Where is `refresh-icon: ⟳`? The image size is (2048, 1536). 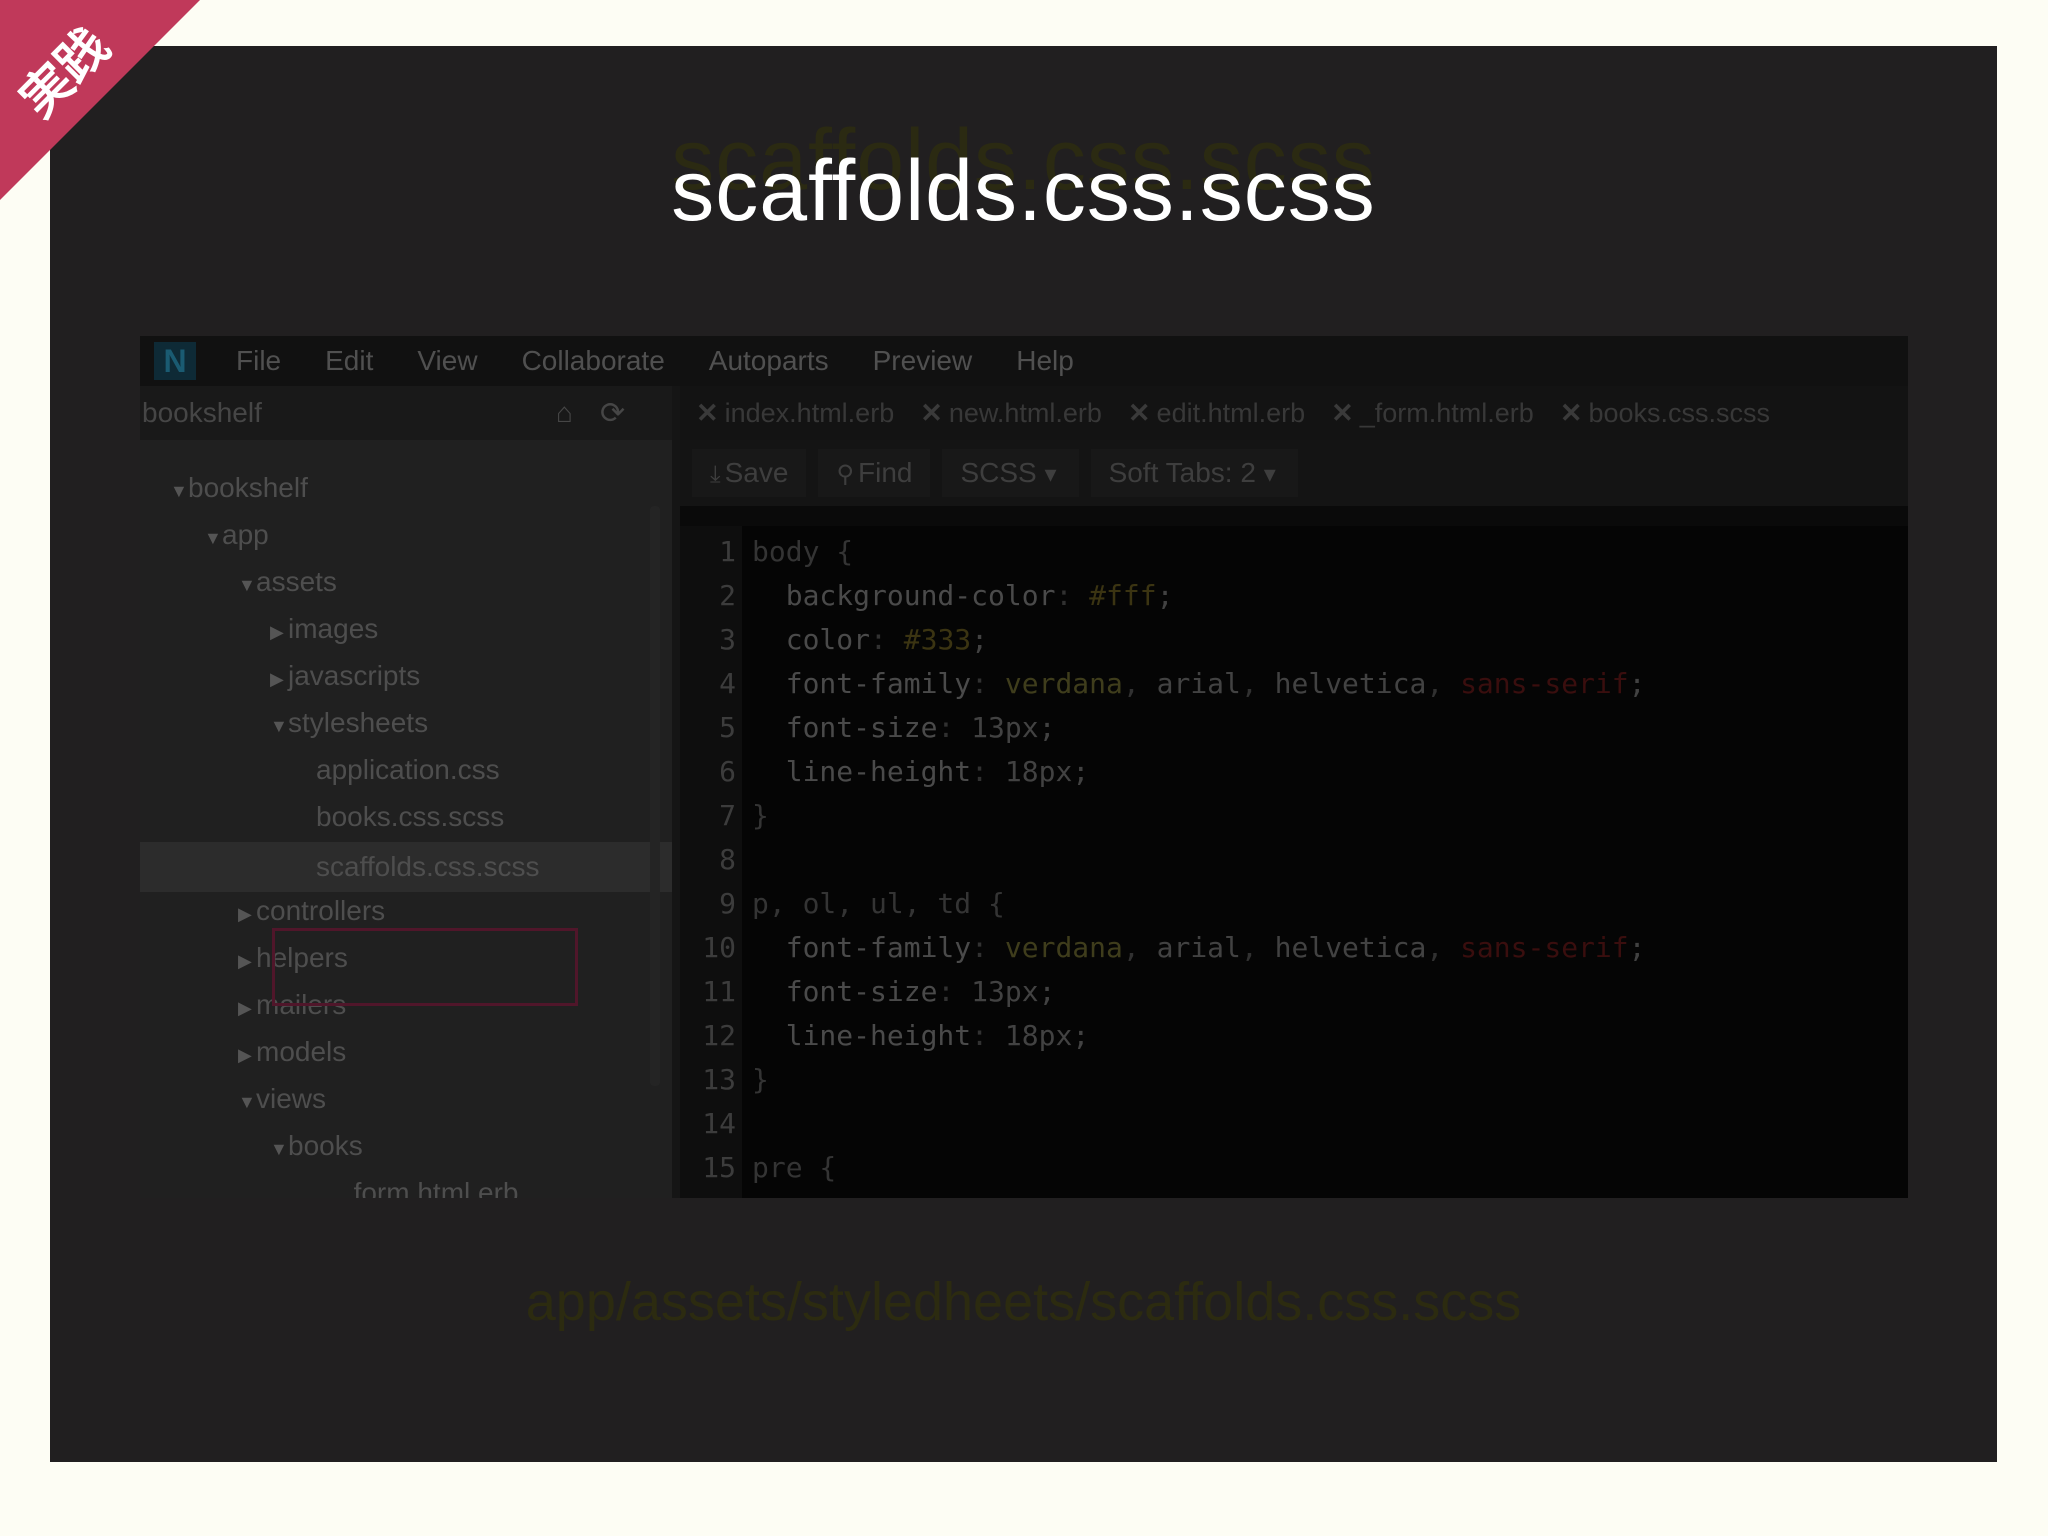
refresh-icon: ⟳ is located at coordinates (612, 413).